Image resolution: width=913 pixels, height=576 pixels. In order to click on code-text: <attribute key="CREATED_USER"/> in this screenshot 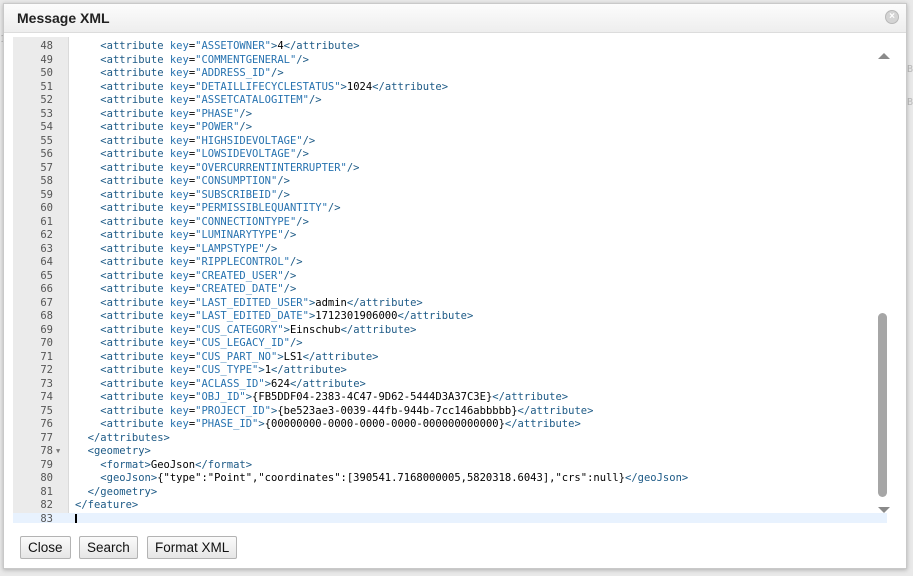, I will do `click(185, 277)`.